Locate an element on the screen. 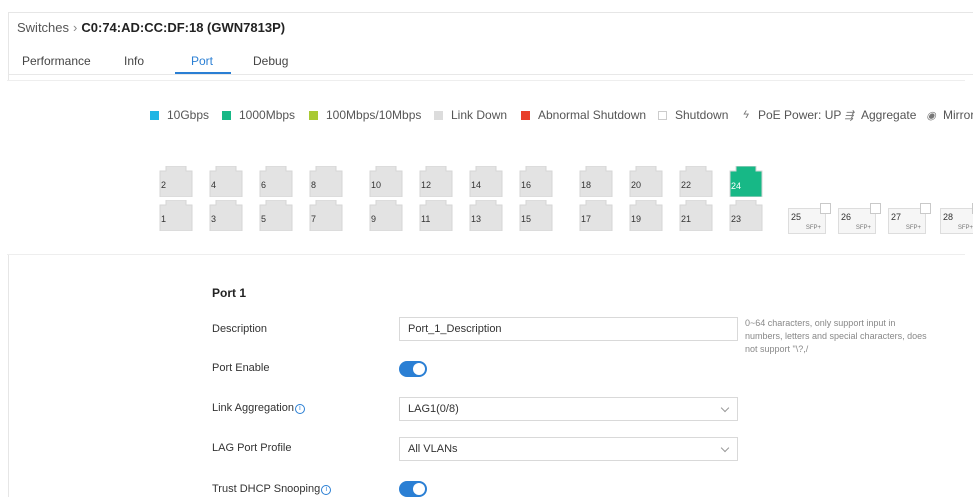 The width and height of the screenshot is (973, 497). legend-mirror: ◉ Mirror is located at coordinates (949, 115).